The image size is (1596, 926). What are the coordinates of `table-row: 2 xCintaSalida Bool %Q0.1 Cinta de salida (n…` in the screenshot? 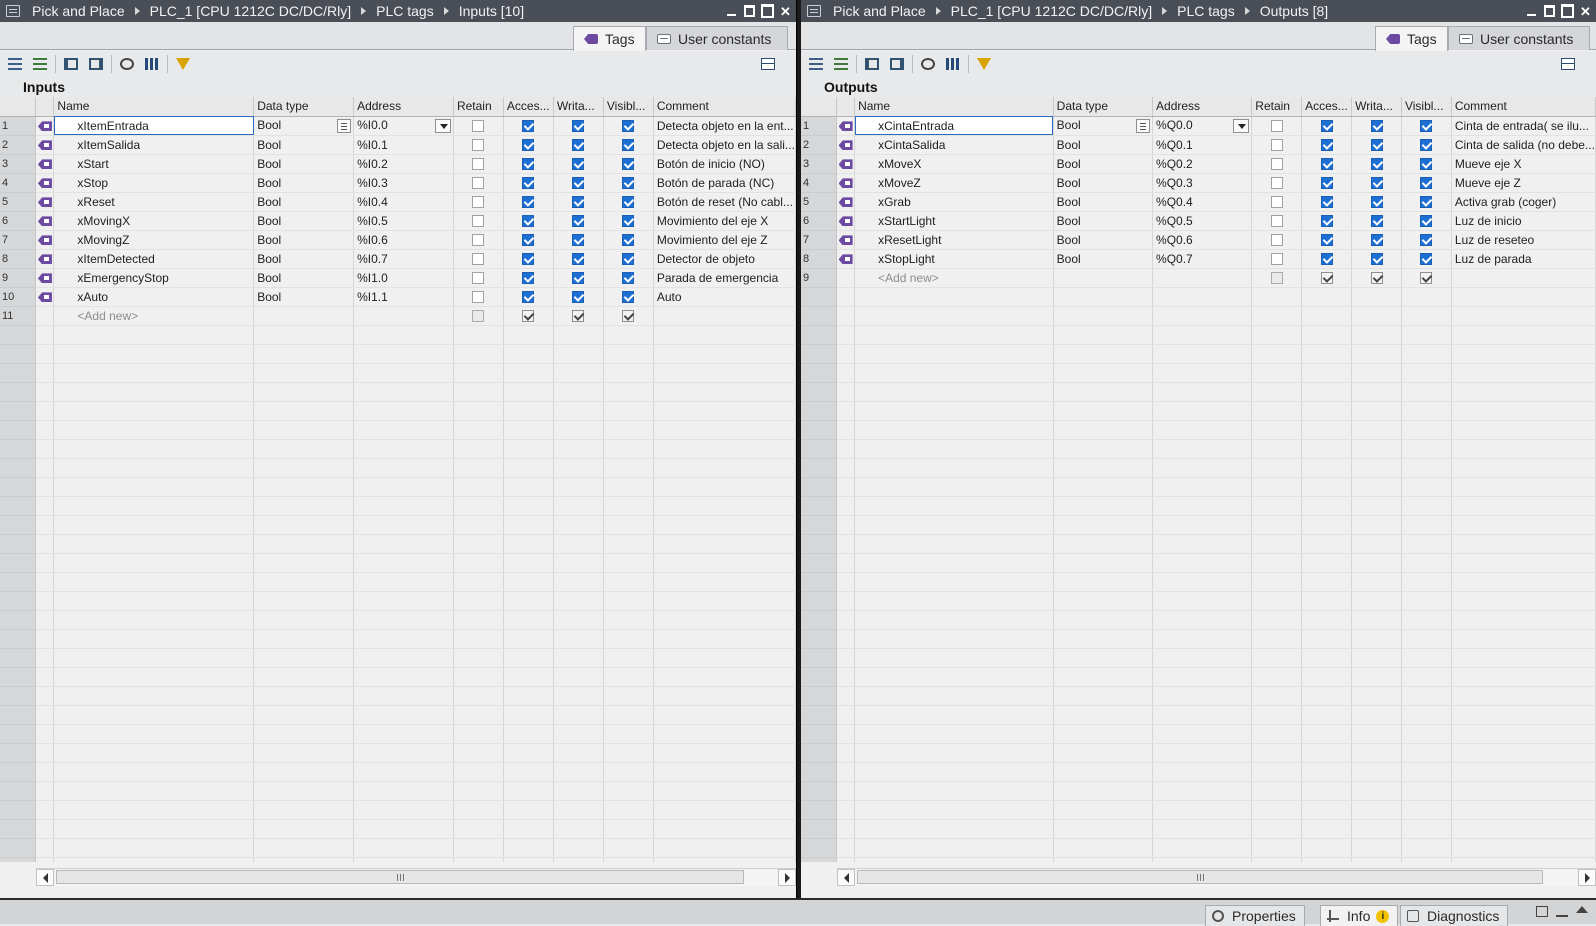 It's located at (1198, 145).